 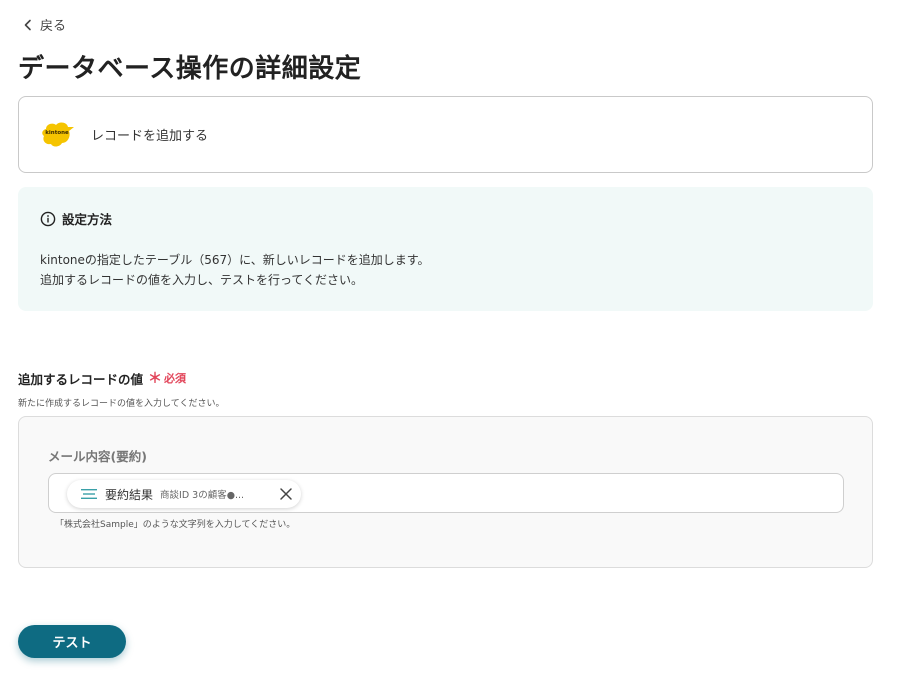 What do you see at coordinates (445, 218) in the screenshot?
I see `instructions-heading: 設定方法` at bounding box center [445, 218].